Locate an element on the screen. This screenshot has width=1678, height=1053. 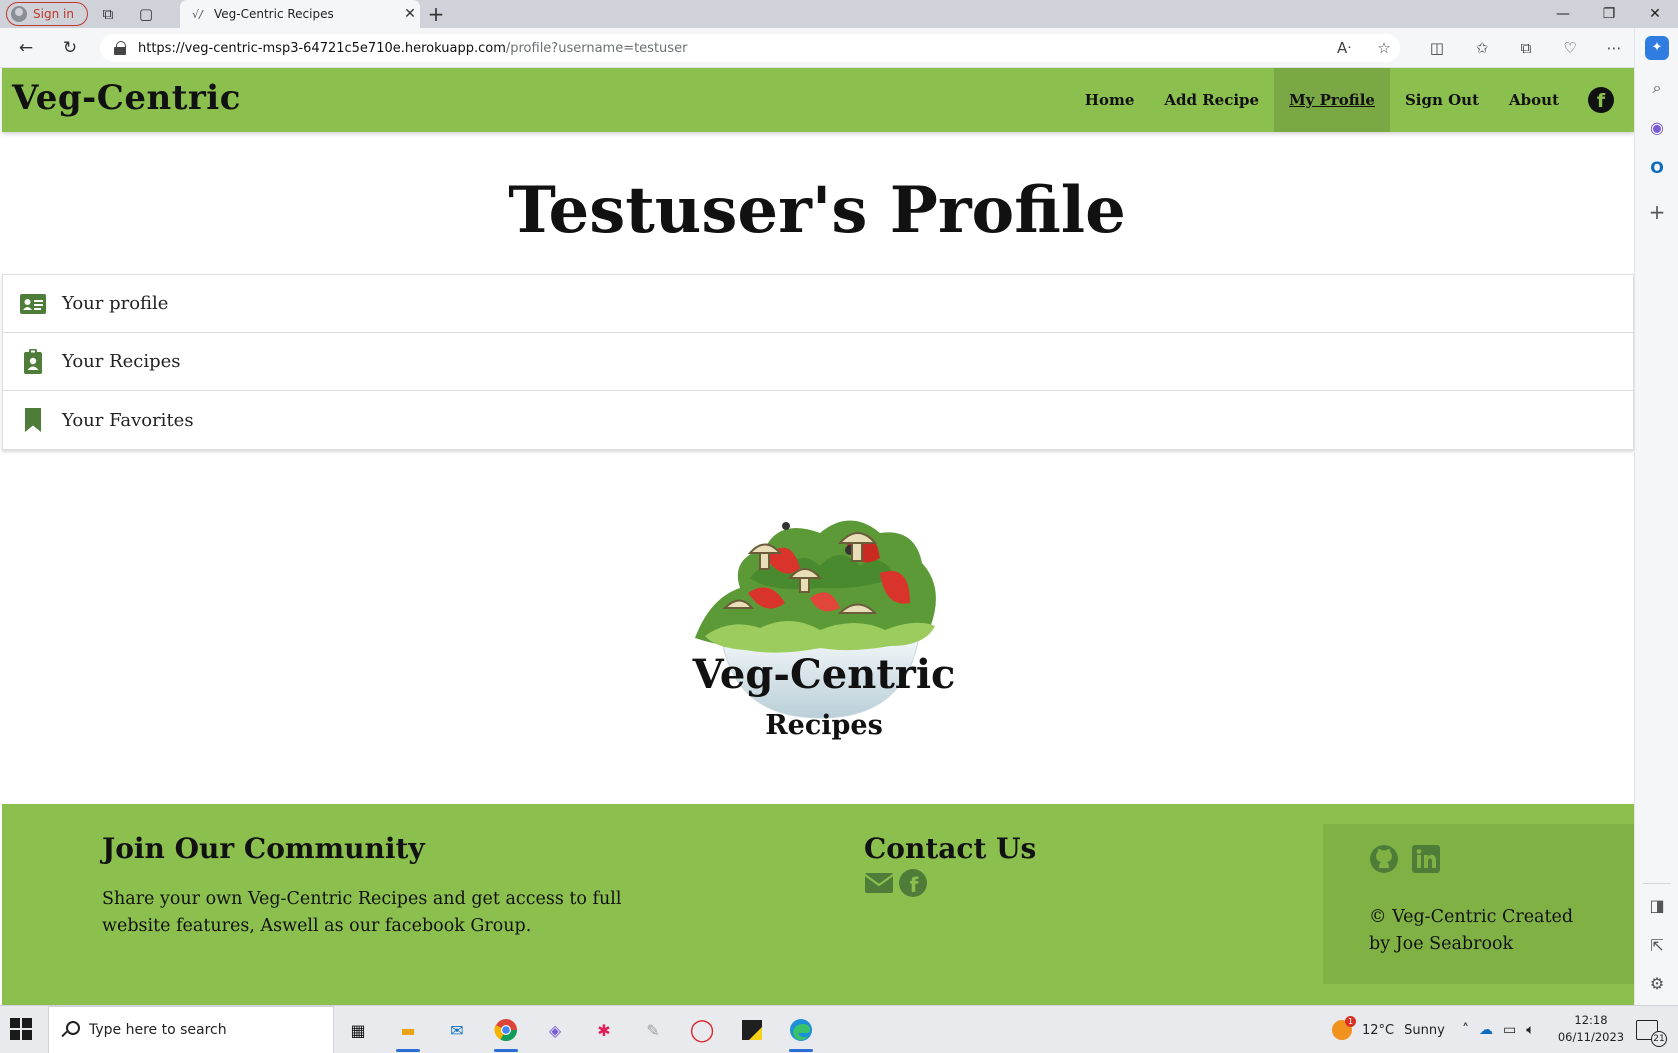
workspaces-icon: ⧉ is located at coordinates (108, 14).